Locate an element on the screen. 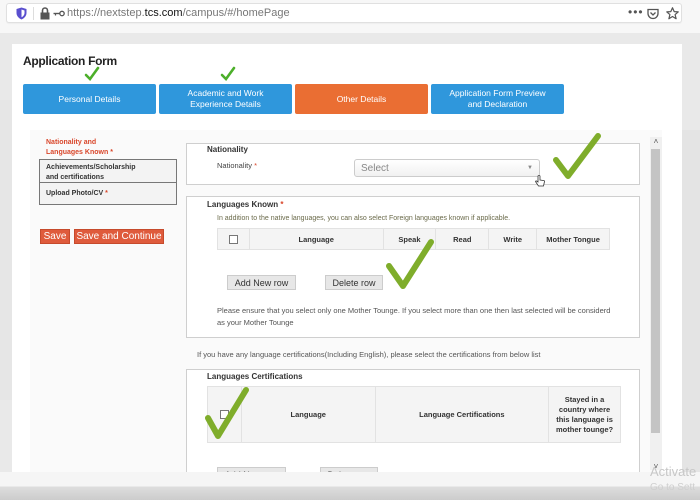 The image size is (700, 500). header-line3: this language is is located at coordinates (584, 419).